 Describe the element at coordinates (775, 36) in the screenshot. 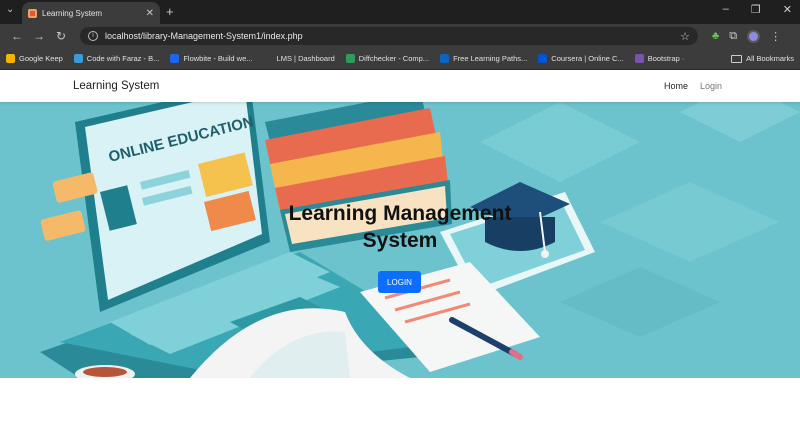

I see `menu-icon: ⋮` at that location.